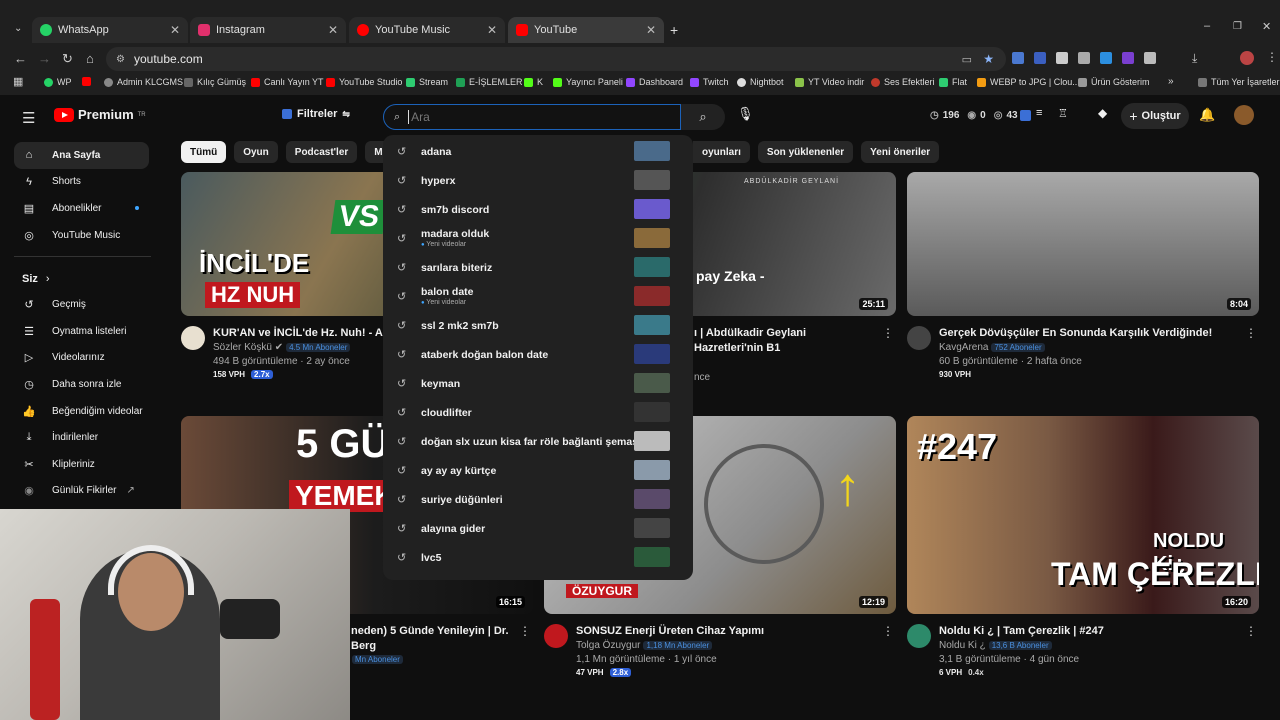 This screenshot has width=1280, height=720. What do you see at coordinates (963, 347) in the screenshot?
I see `channel-name: KavgArena` at bounding box center [963, 347].